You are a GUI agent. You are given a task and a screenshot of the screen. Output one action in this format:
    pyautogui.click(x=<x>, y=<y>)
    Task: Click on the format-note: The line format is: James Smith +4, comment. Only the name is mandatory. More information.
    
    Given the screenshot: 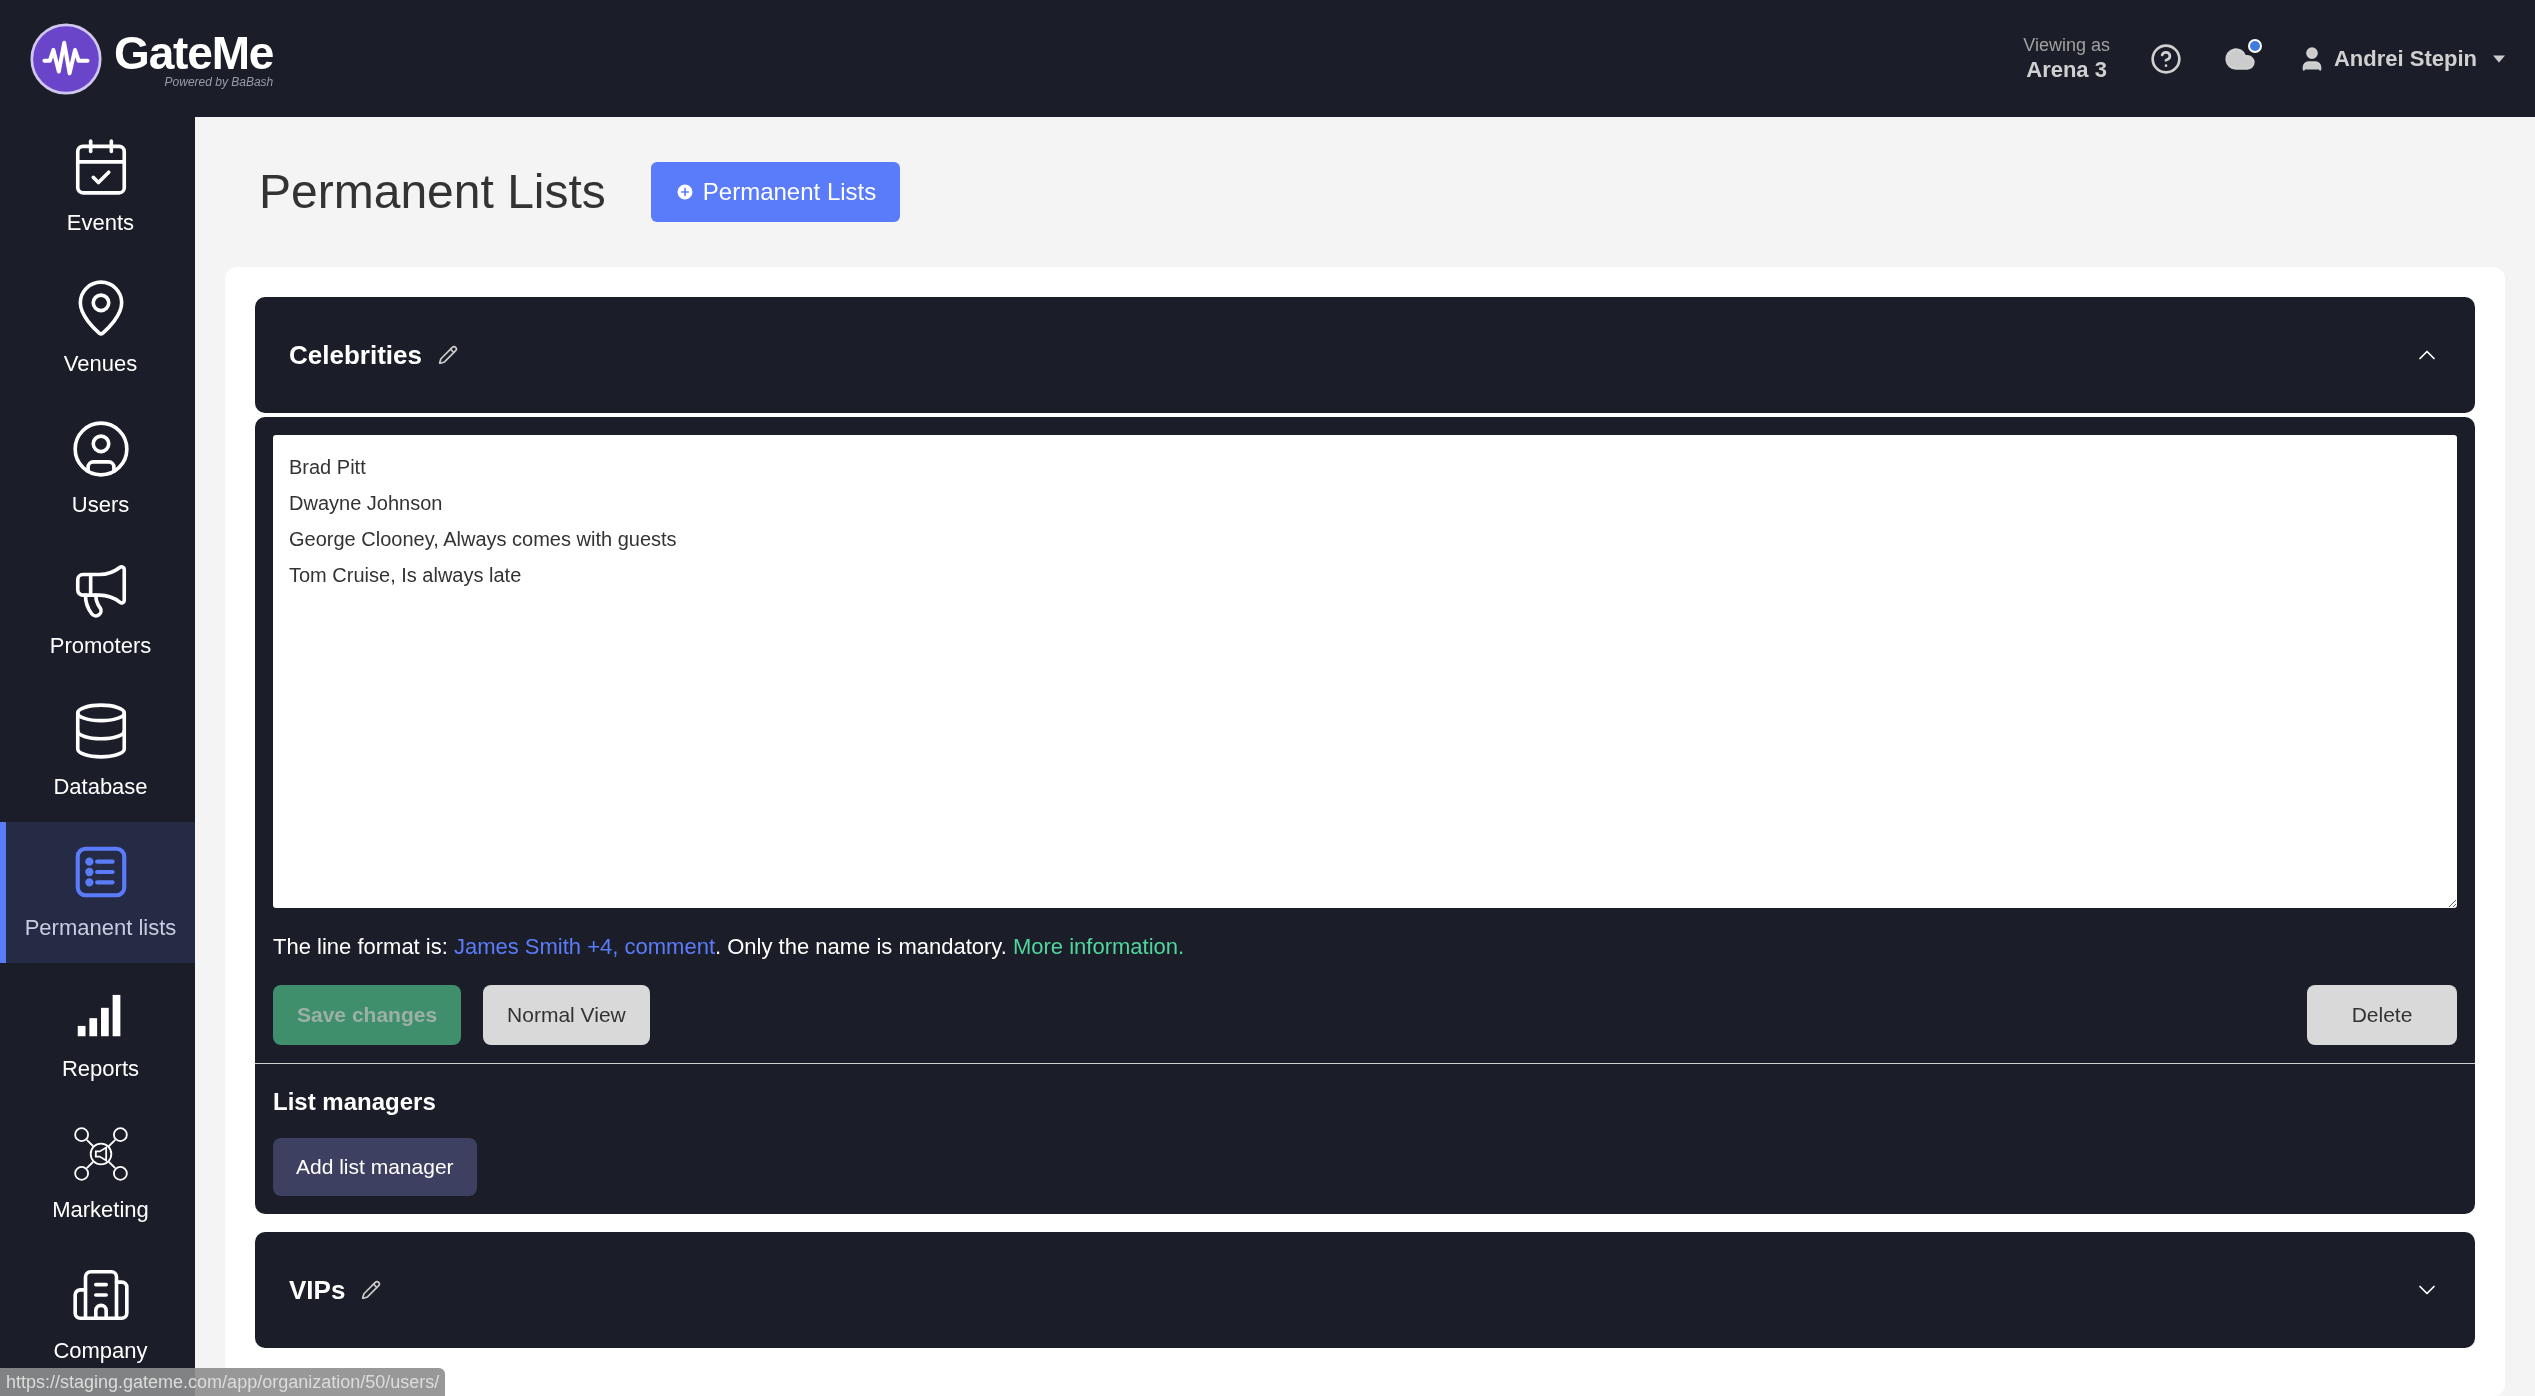 What is the action you would take?
    pyautogui.click(x=729, y=947)
    